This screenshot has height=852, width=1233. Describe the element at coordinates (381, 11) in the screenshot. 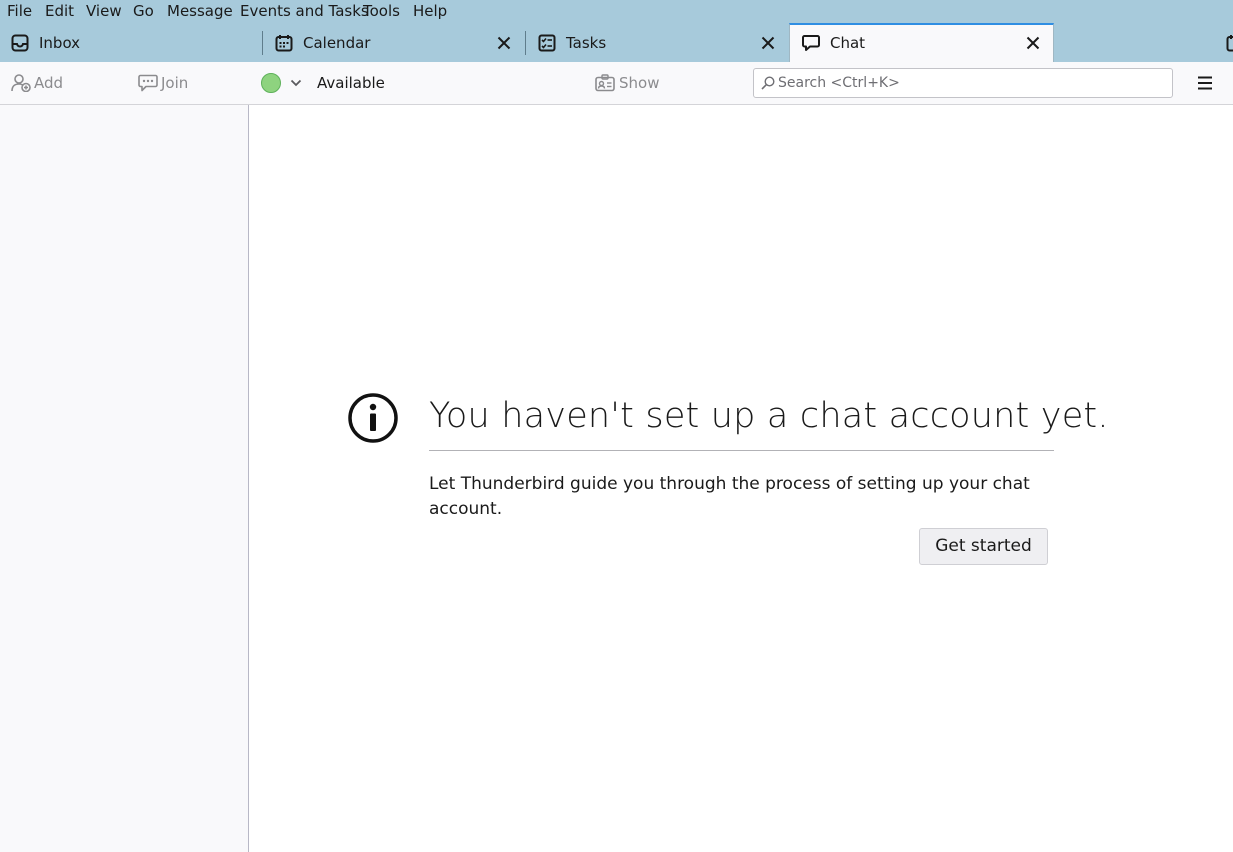

I see `menu-tools: Tools` at that location.